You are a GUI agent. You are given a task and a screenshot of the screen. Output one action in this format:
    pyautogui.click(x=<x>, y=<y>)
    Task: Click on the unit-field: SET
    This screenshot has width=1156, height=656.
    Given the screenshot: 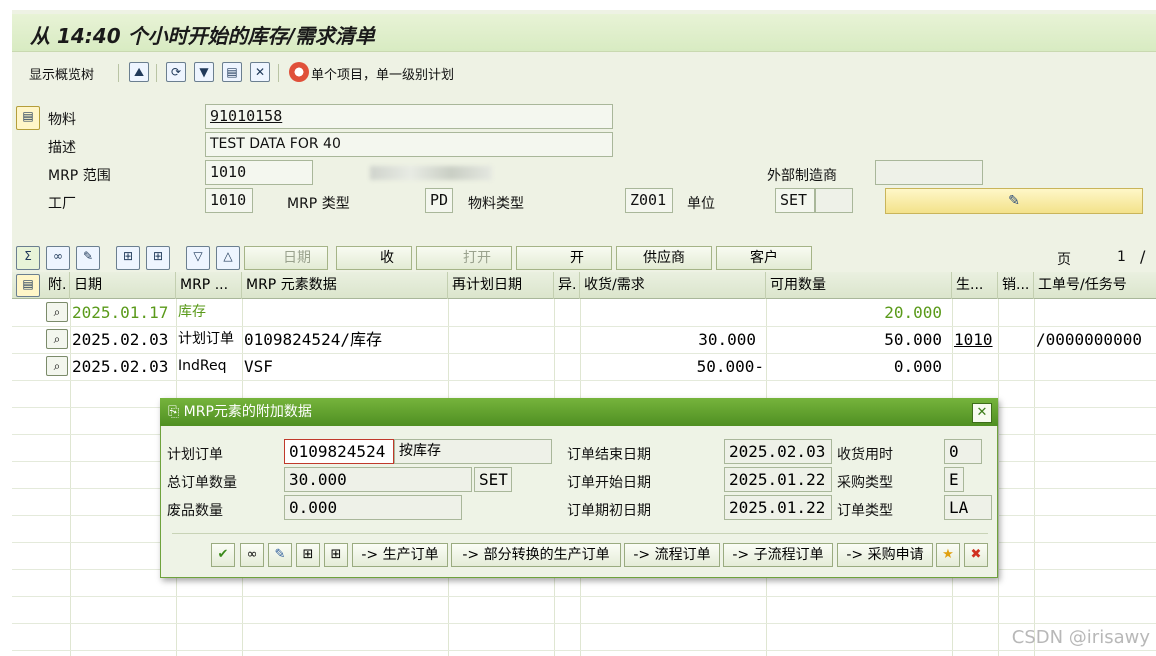 What is the action you would take?
    pyautogui.click(x=795, y=200)
    